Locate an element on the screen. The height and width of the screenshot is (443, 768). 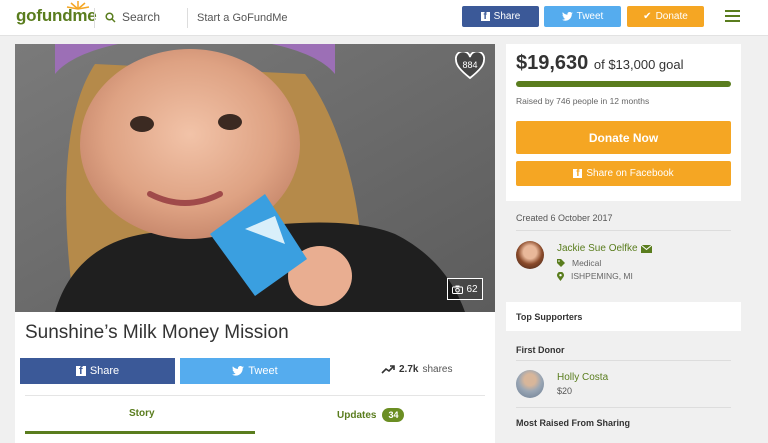
share-on-facebook-button: f Share on Facebook is located at coordinates (623, 173).